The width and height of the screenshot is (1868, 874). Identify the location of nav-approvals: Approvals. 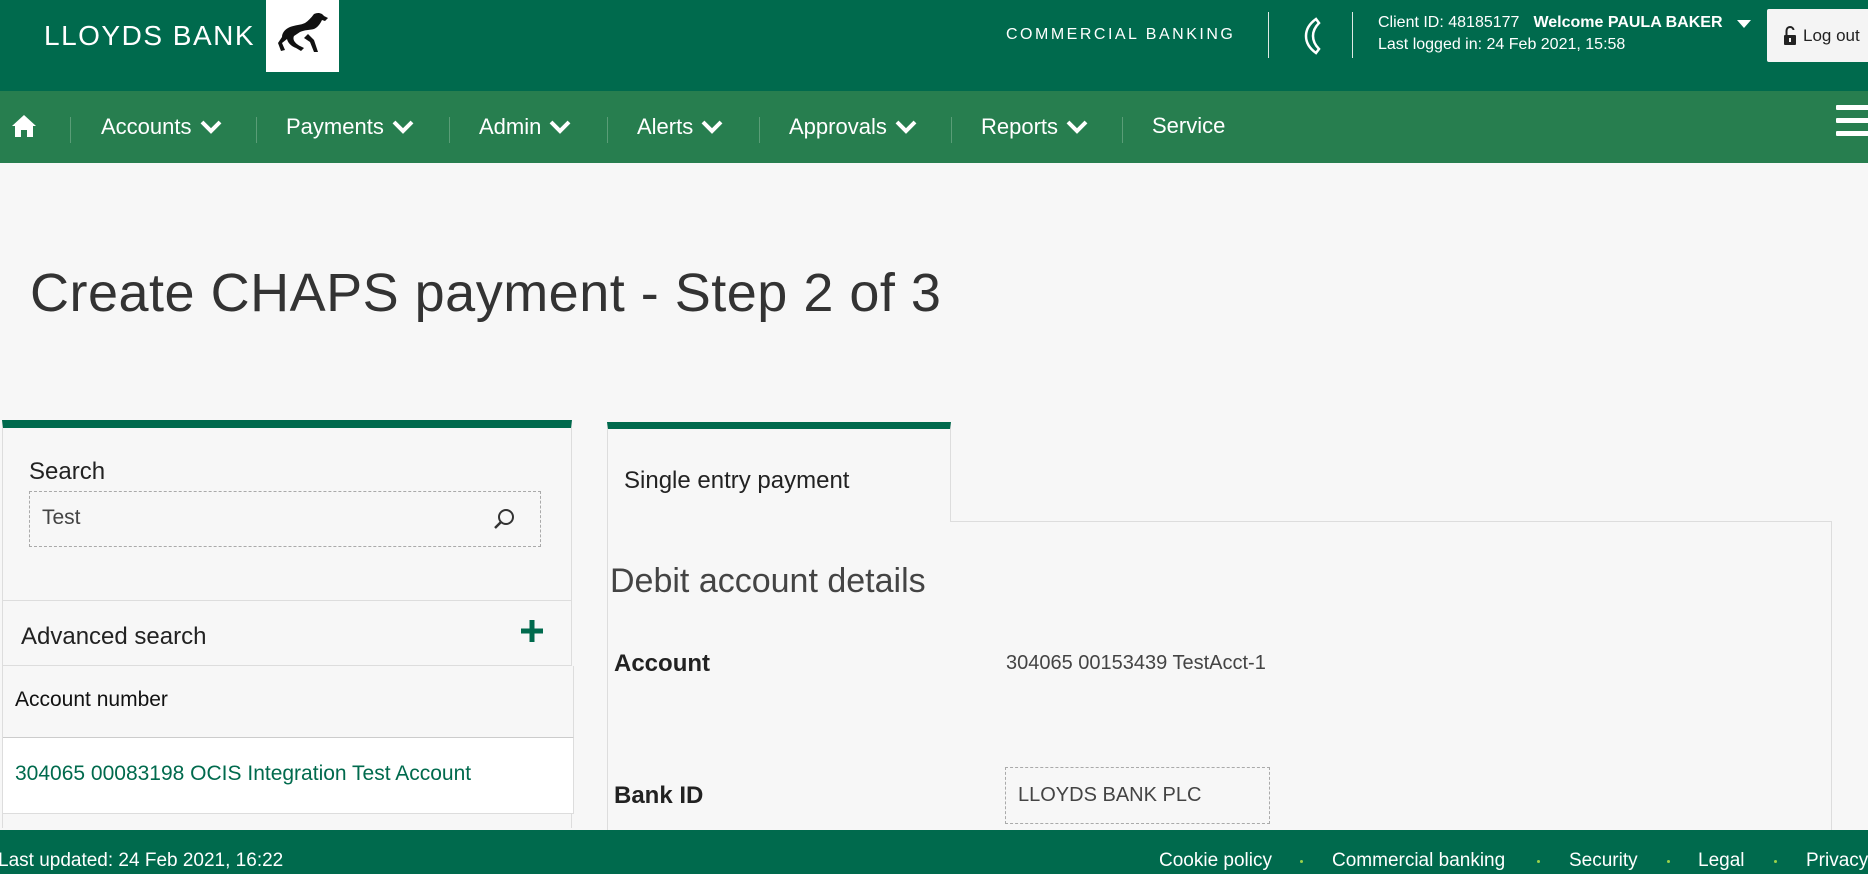
(853, 127).